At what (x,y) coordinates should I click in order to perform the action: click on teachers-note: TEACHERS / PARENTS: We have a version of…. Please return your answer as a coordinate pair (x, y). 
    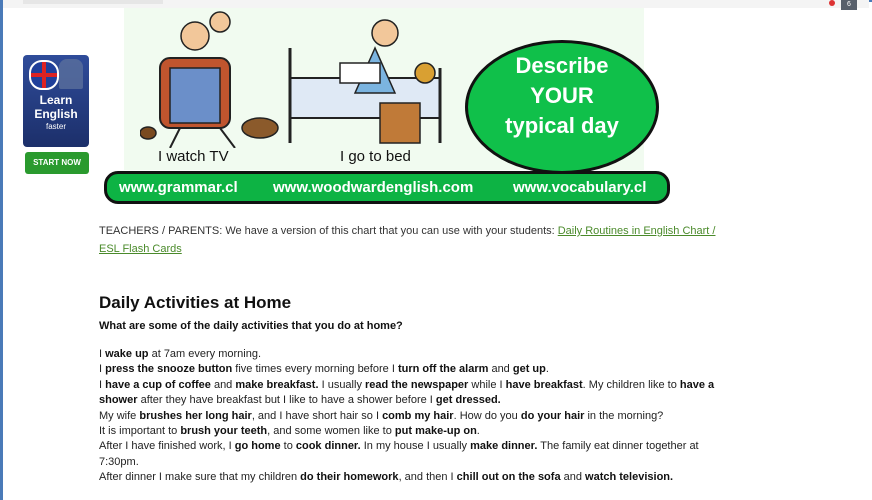
    Looking at the image, I should click on (419, 240).